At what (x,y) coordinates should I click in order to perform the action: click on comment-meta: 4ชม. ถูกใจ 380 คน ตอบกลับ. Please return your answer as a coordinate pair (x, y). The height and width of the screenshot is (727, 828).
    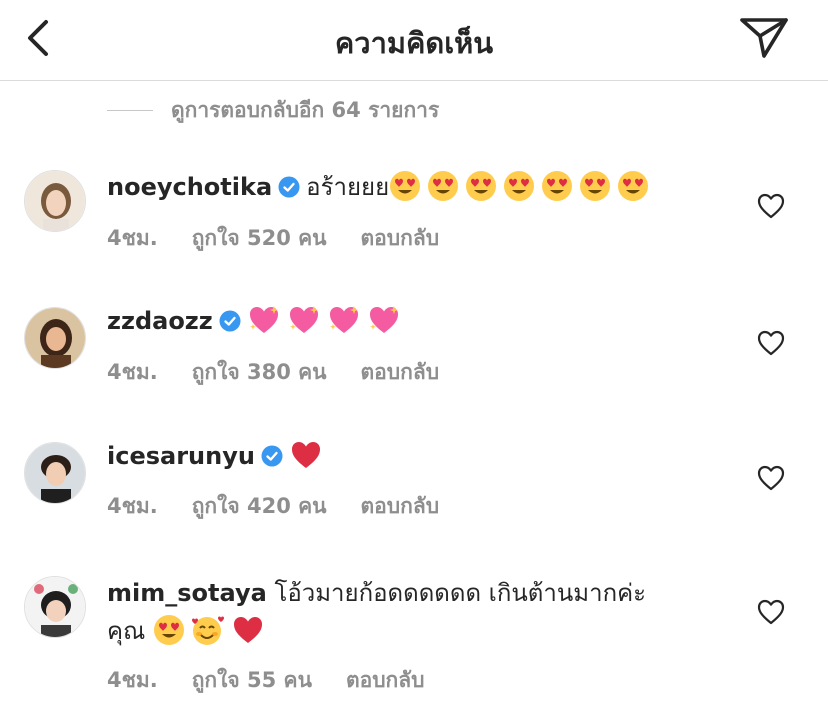
    Looking at the image, I should click on (290, 372).